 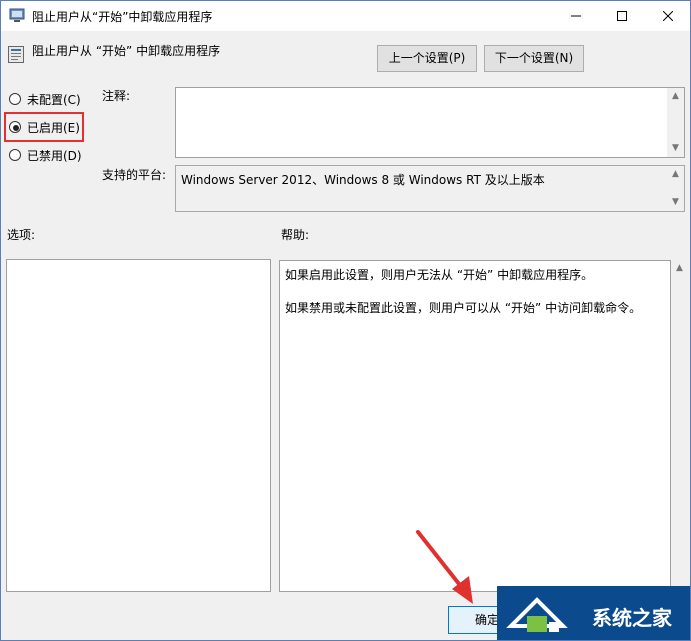 I want to click on watermark-house-icon, so click(x=537, y=614).